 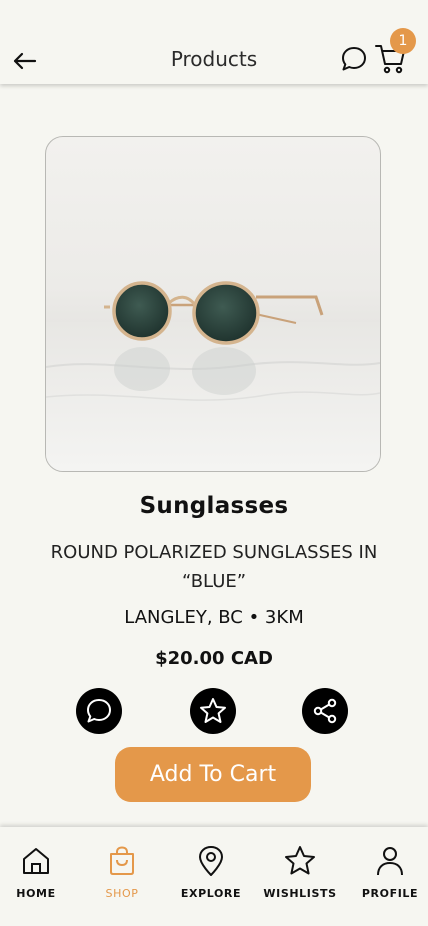 What do you see at coordinates (300, 893) in the screenshot?
I see `nav-label: WISHLISTS` at bounding box center [300, 893].